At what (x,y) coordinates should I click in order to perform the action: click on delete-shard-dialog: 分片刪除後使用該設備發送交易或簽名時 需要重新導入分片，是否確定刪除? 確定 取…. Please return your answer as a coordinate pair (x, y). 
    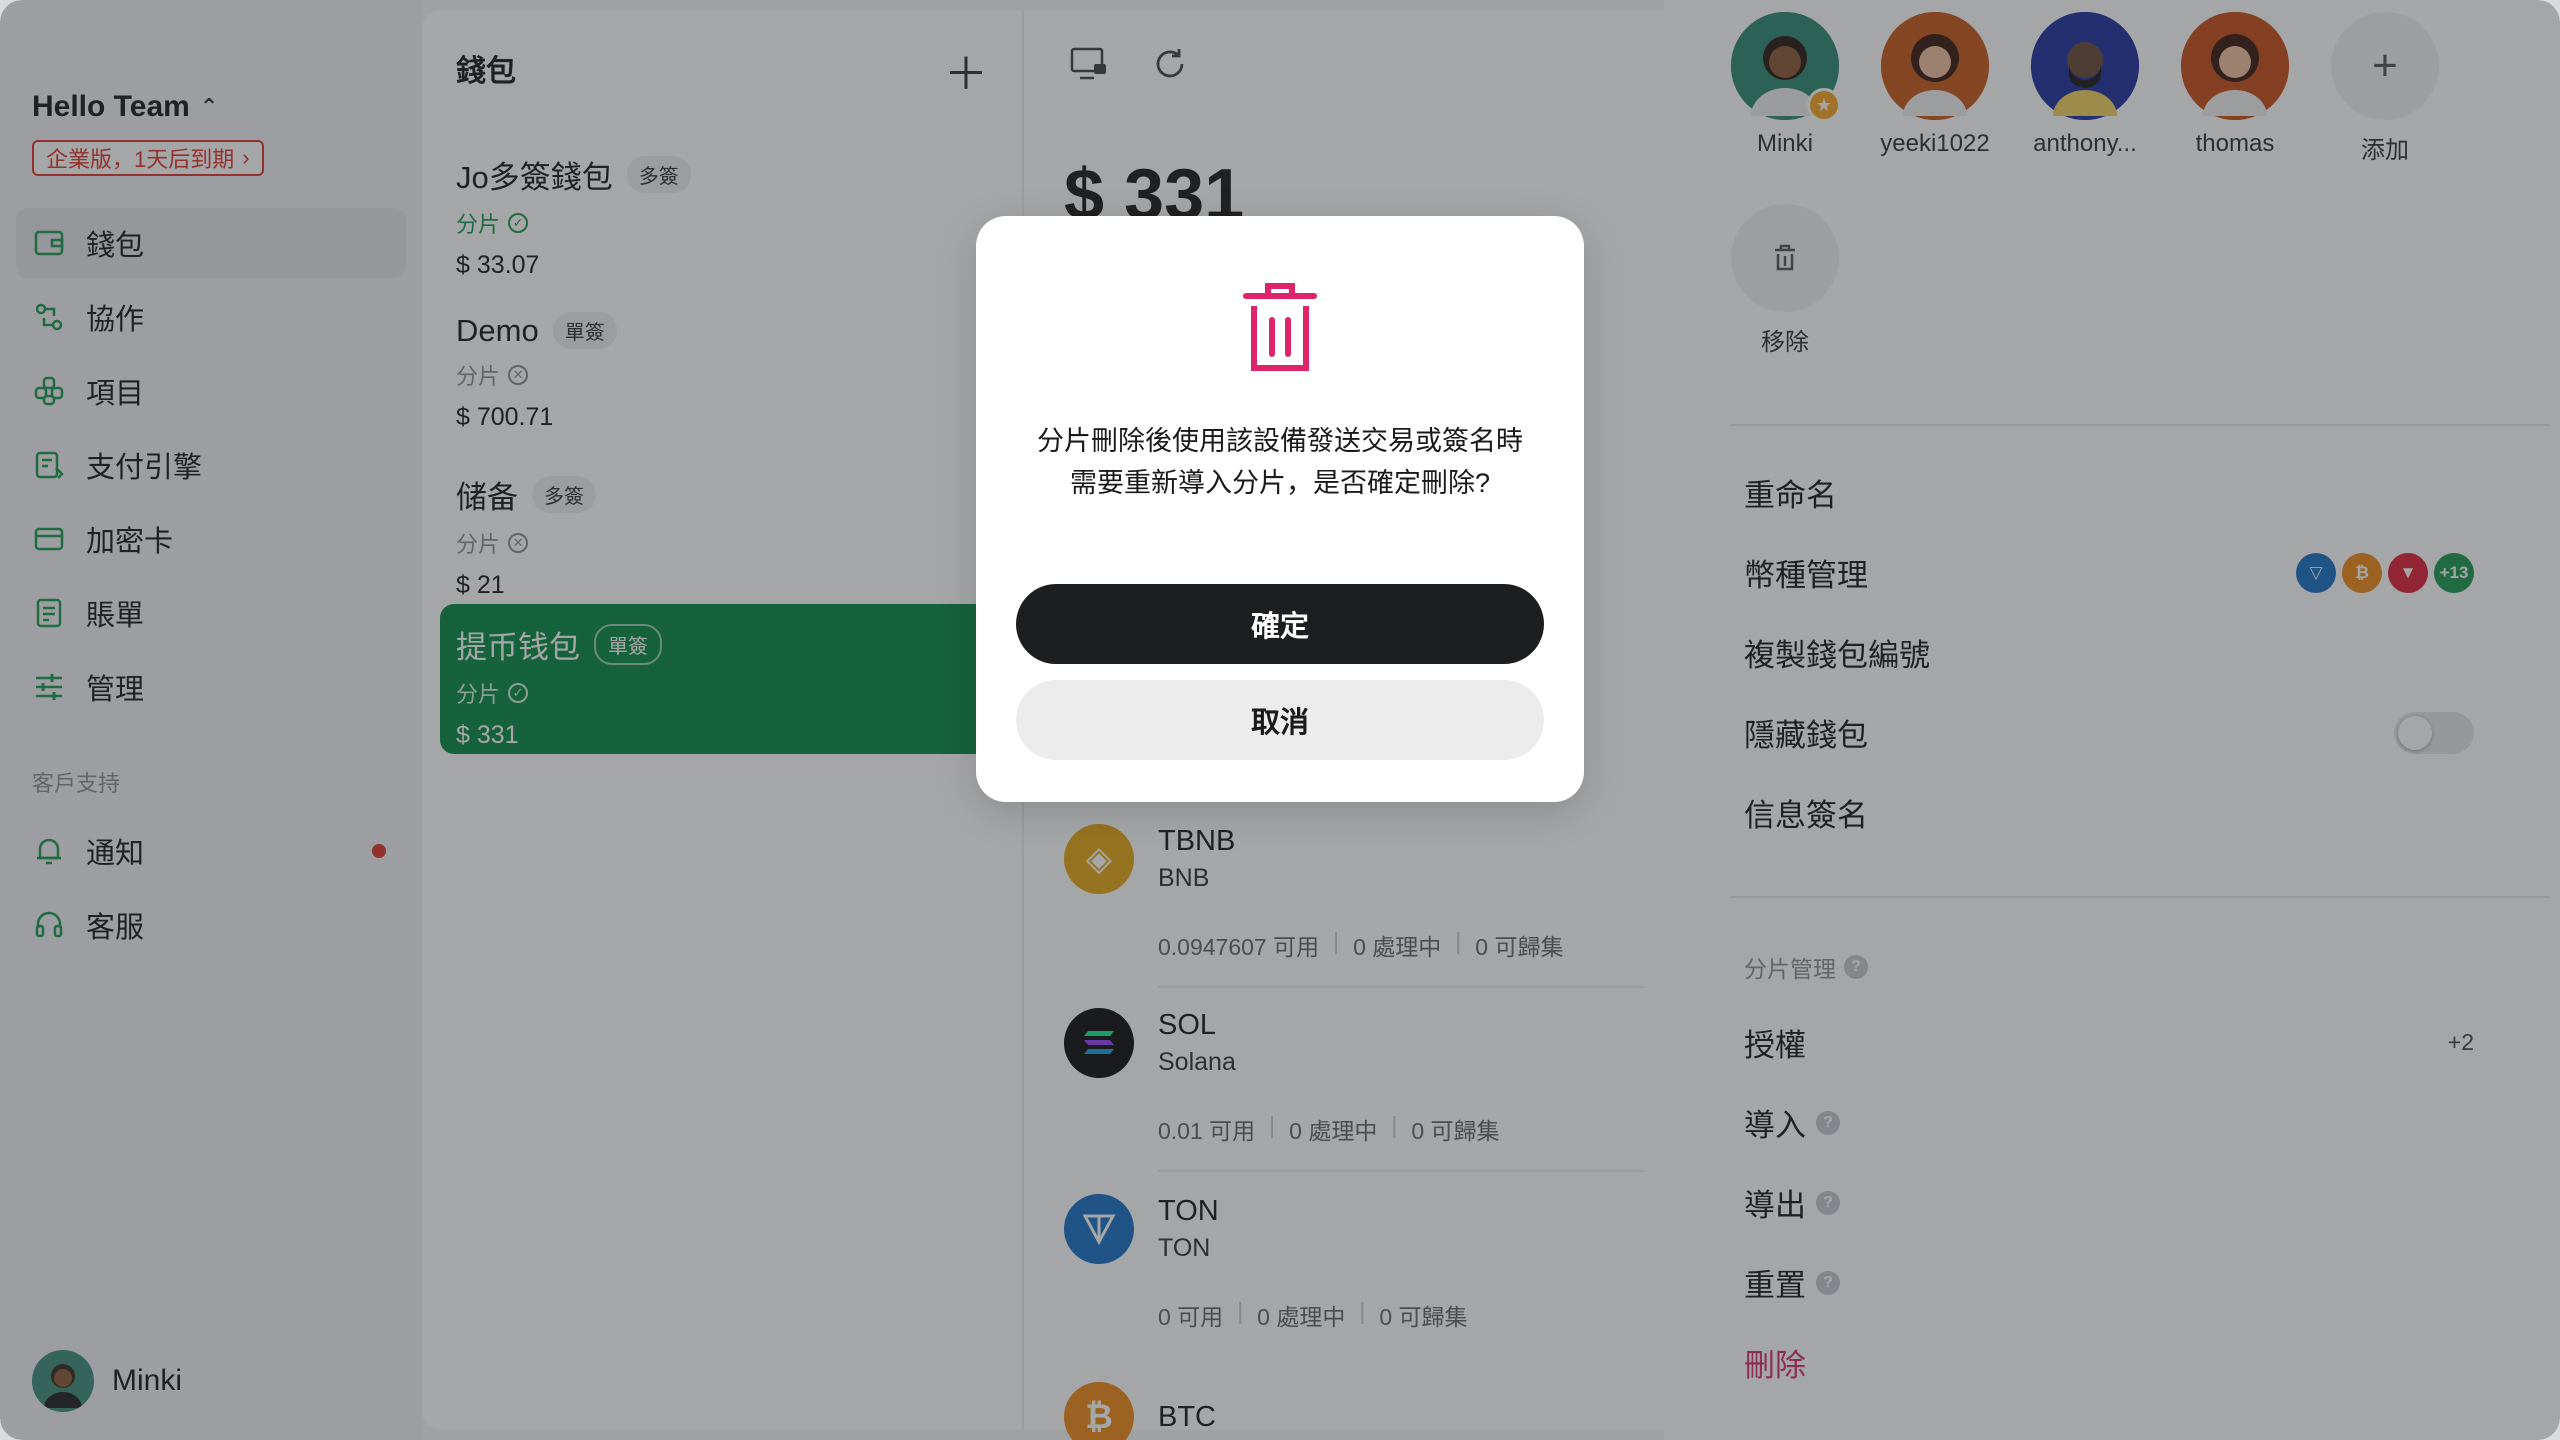
    Looking at the image, I should click on (1280, 509).